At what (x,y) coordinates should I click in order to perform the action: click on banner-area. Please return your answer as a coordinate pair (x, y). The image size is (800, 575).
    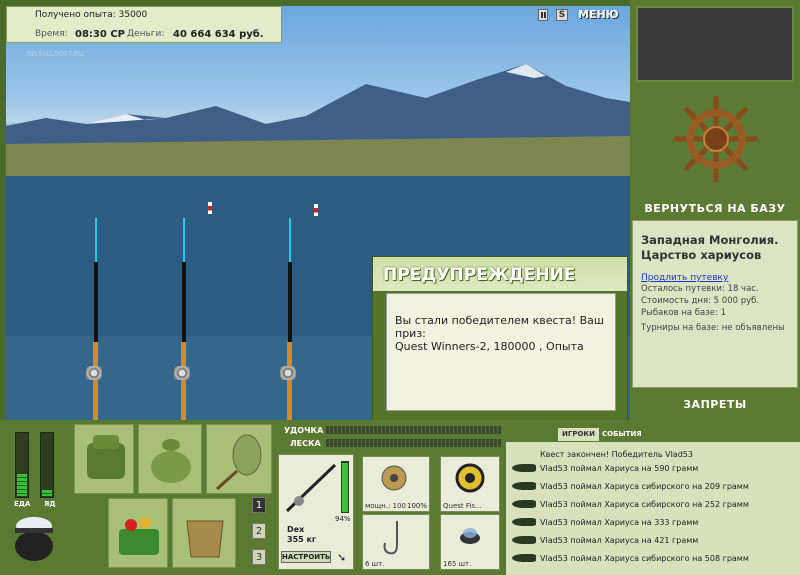
    Looking at the image, I should click on (715, 44).